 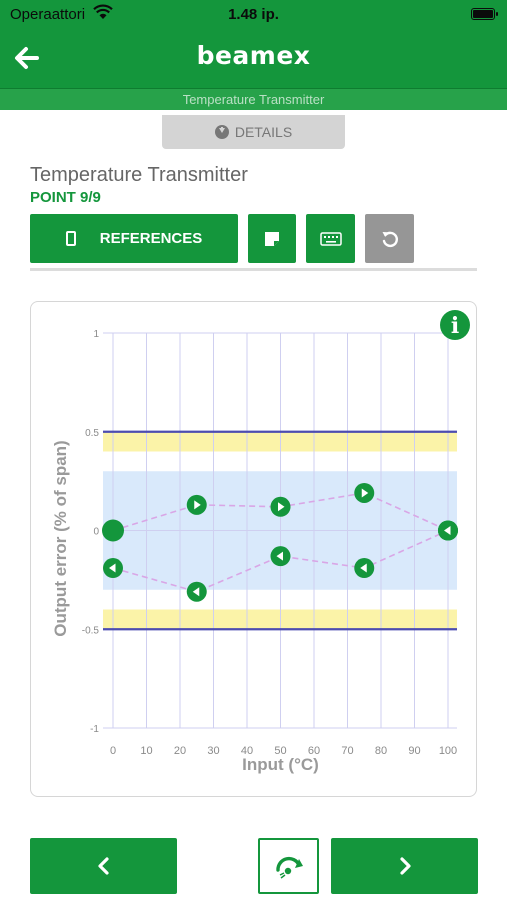 I want to click on references-label: REFERENCES, so click(x=151, y=238).